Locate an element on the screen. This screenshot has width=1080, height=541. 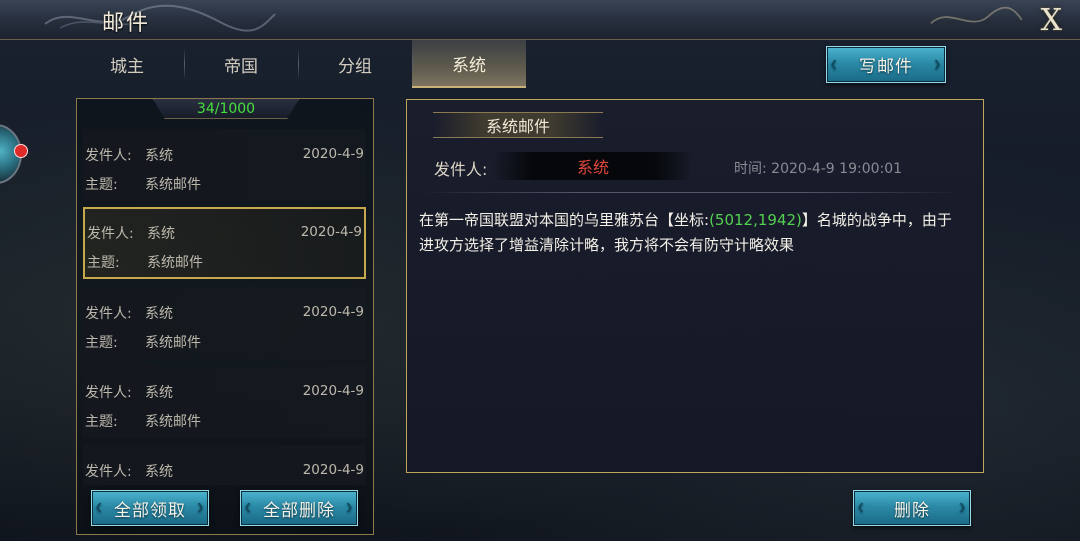
detail-title: 系统邮件 is located at coordinates (518, 125).